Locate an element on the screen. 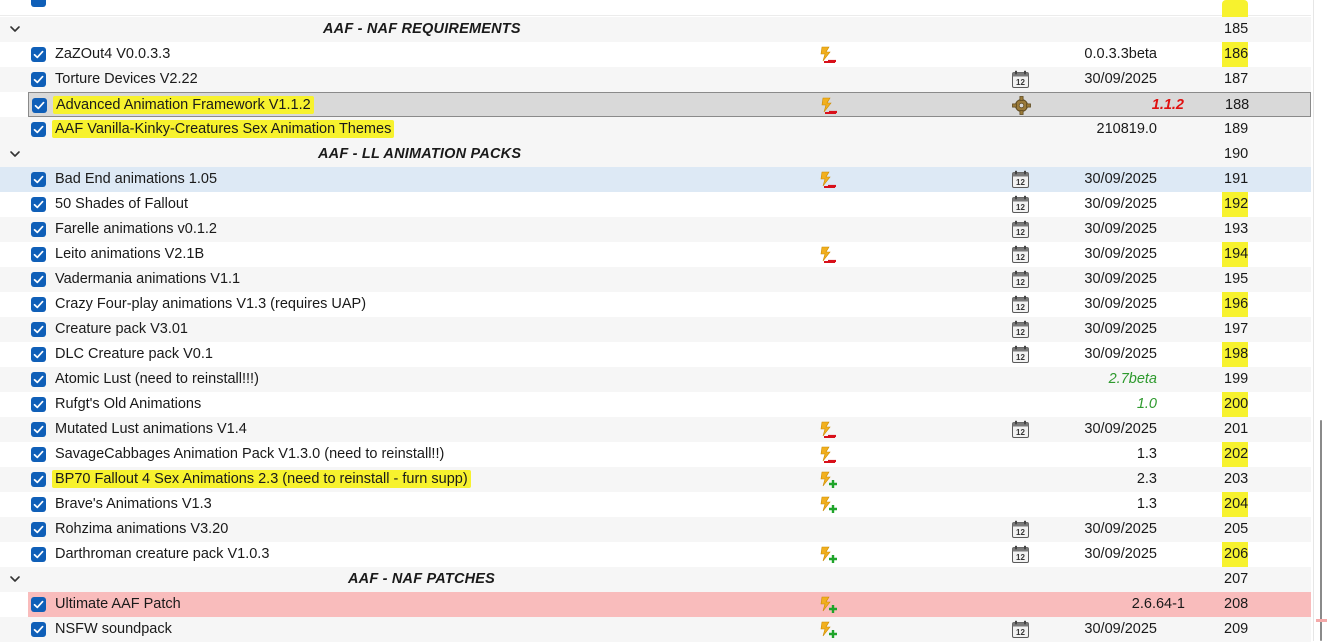 Image resolution: width=1328 pixels, height=643 pixels. priority-label: 185 is located at coordinates (1236, 29).